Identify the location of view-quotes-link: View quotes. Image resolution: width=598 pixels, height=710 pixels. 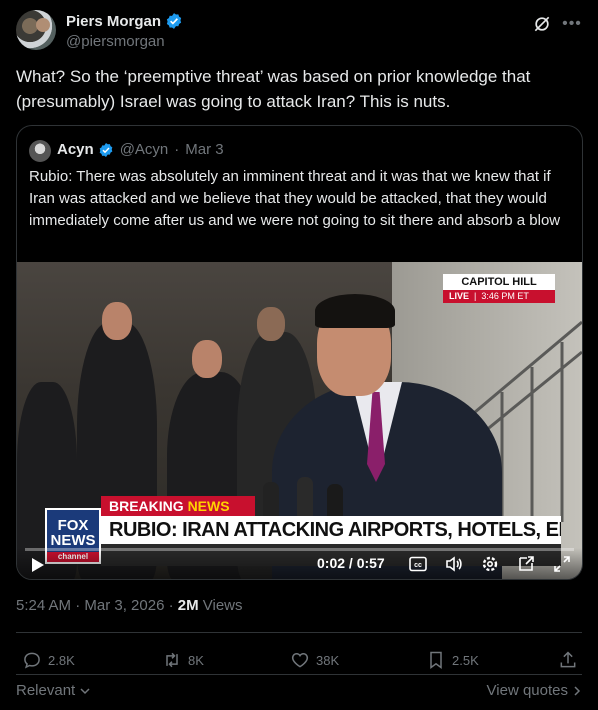
(534, 690).